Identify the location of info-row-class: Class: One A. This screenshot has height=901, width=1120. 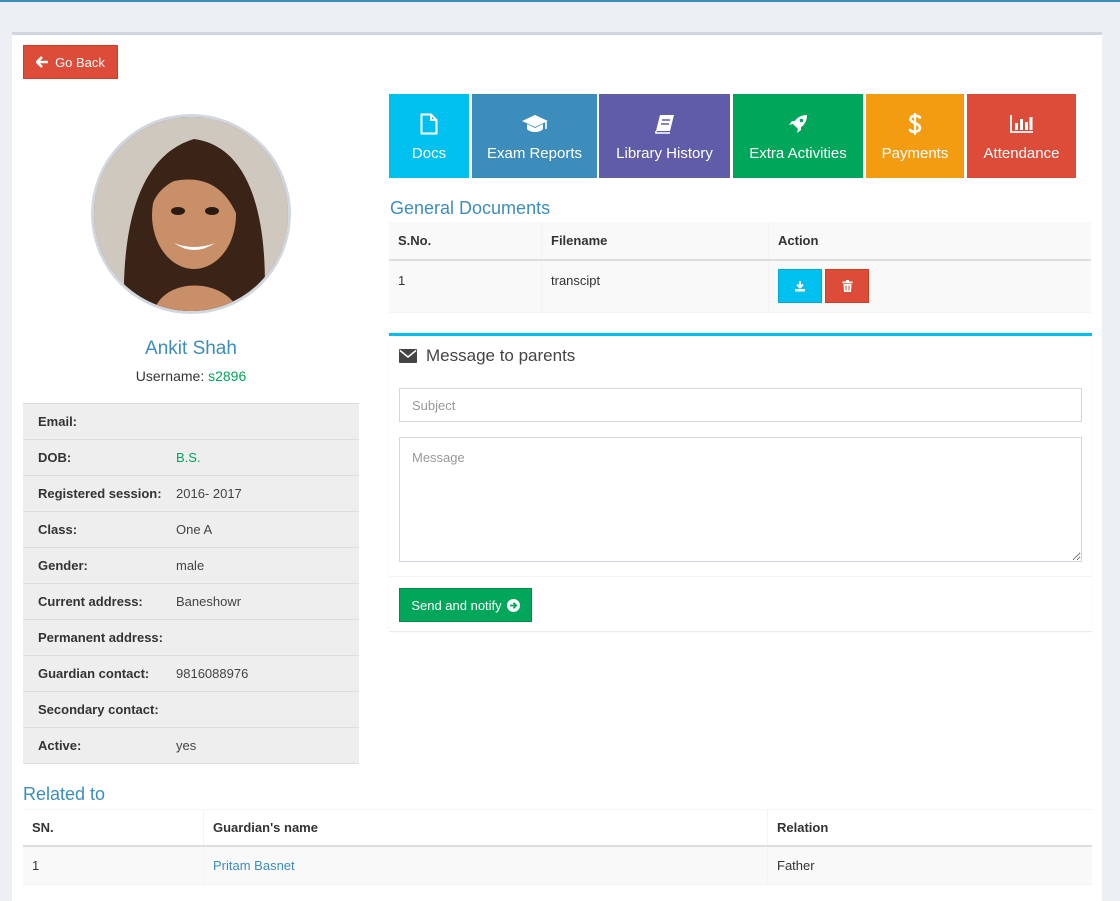
(191, 530).